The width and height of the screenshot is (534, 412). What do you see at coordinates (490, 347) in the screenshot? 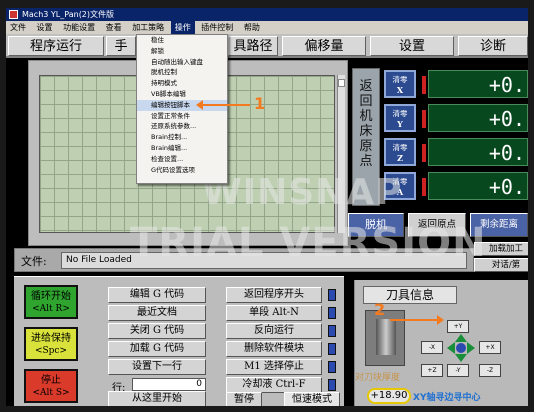
I see `jog-plus-x-button: +X` at bounding box center [490, 347].